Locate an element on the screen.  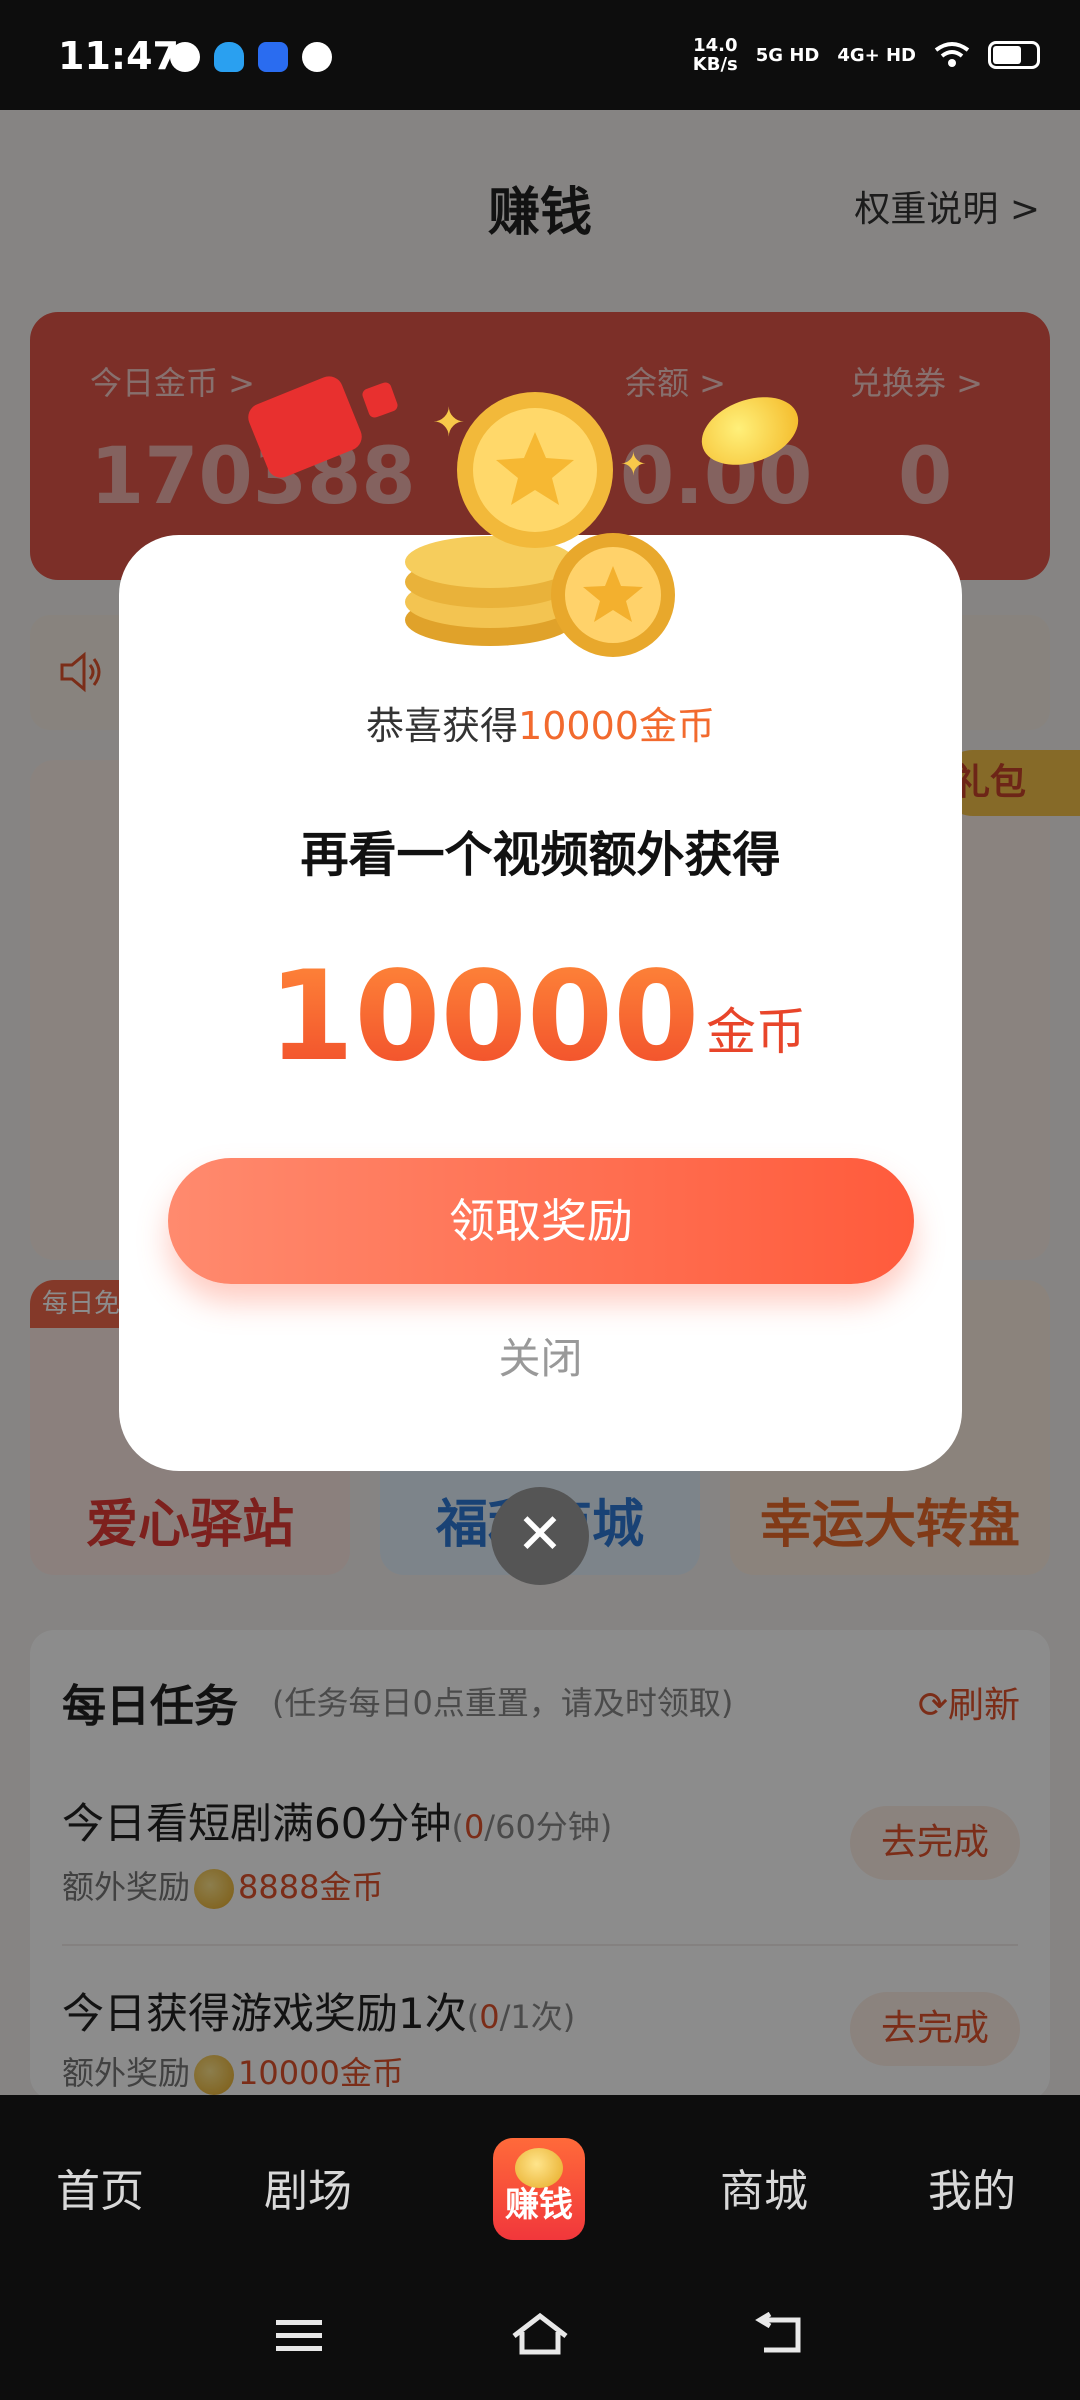
network-speed: 14.0 KB/s is located at coordinates (715, 55).